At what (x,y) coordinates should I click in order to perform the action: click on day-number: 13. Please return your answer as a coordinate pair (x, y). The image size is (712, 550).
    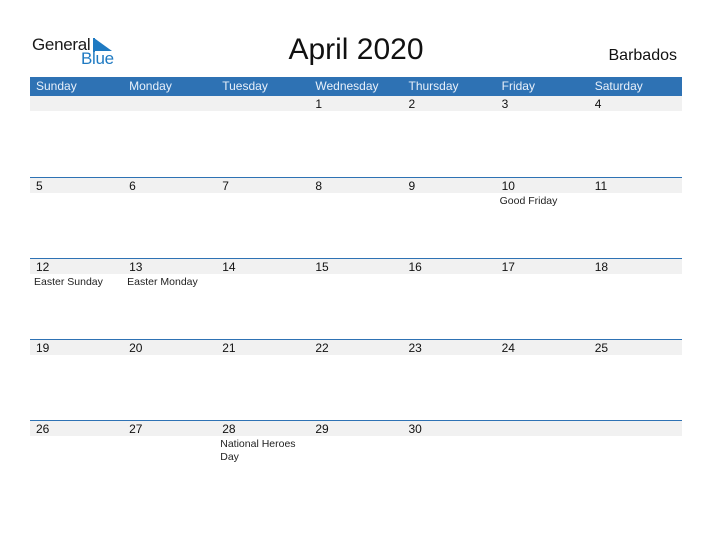
    Looking at the image, I should click on (136, 267).